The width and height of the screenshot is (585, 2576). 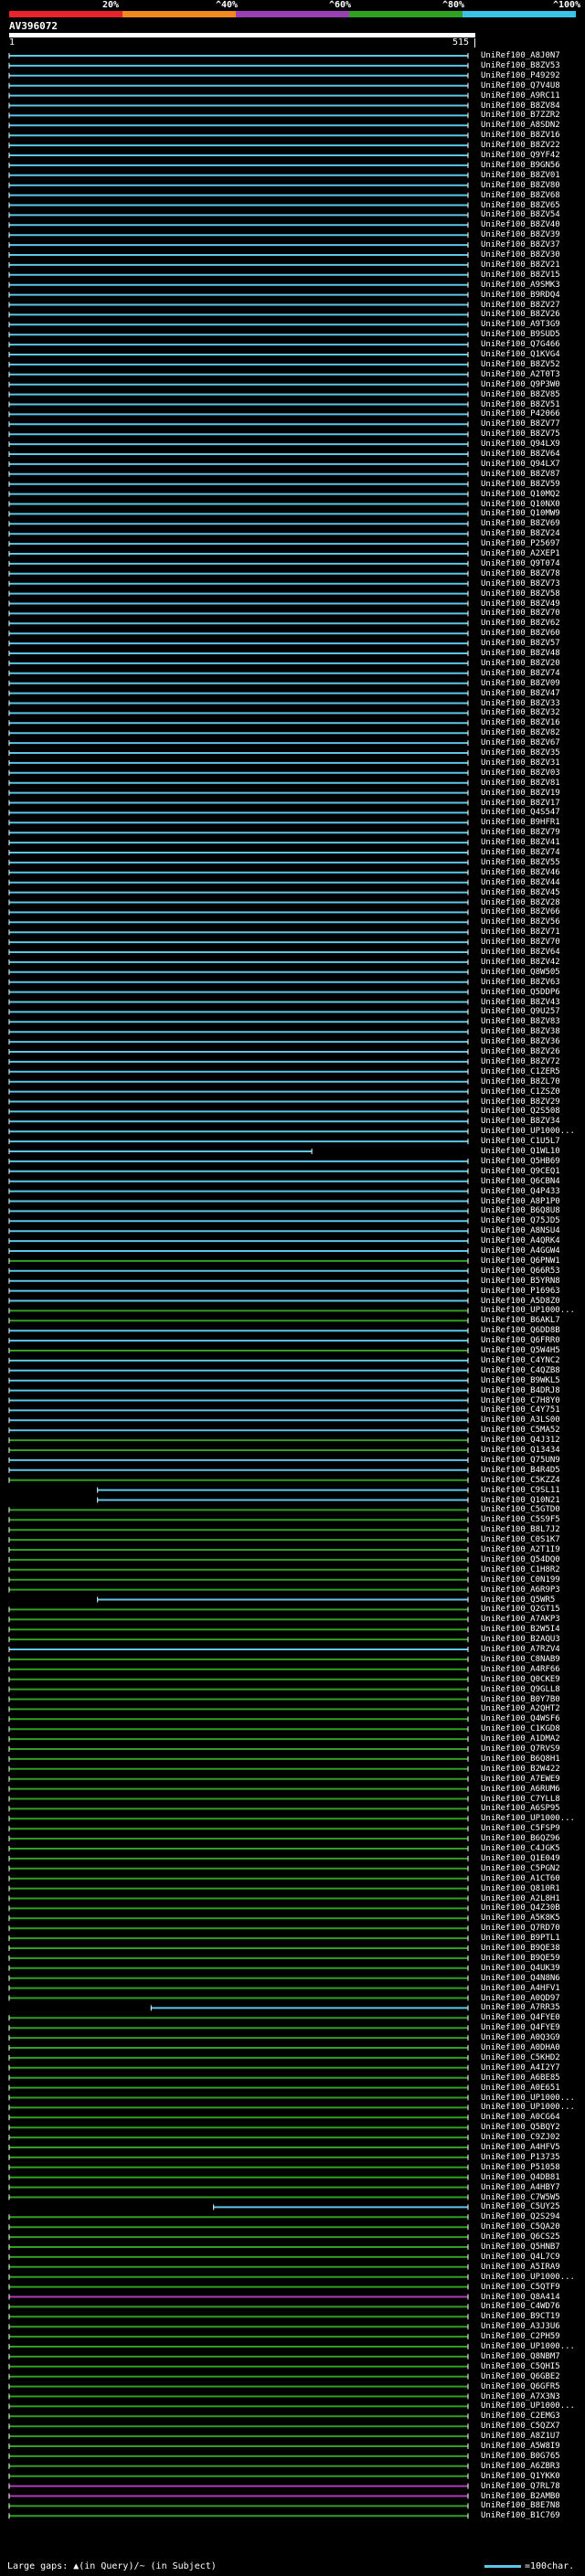 I want to click on hit-label: UniRef100_C1ZSZ0, so click(x=520, y=1092).